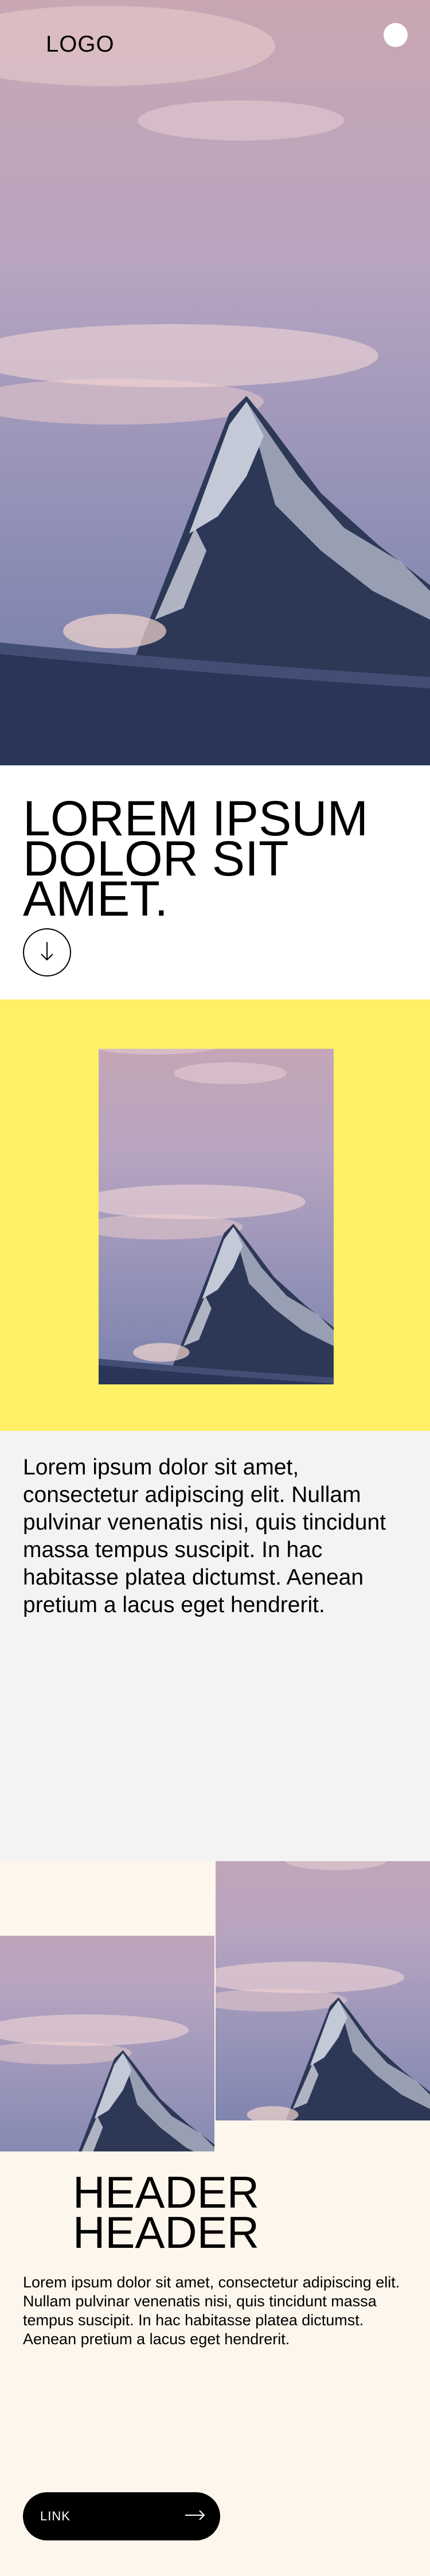 The image size is (430, 2576). Describe the element at coordinates (107, 2043) in the screenshot. I see `gallery-image-left` at that location.